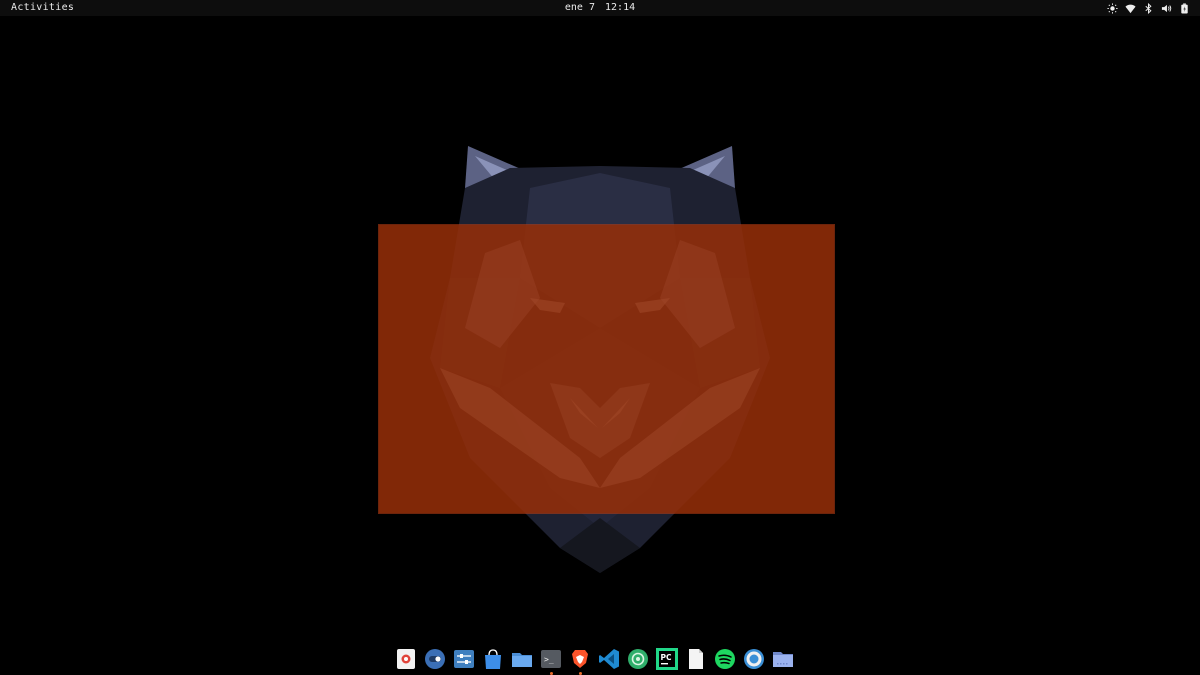 The image size is (1200, 675). I want to click on dock-item-toggle-app, so click(435, 659).